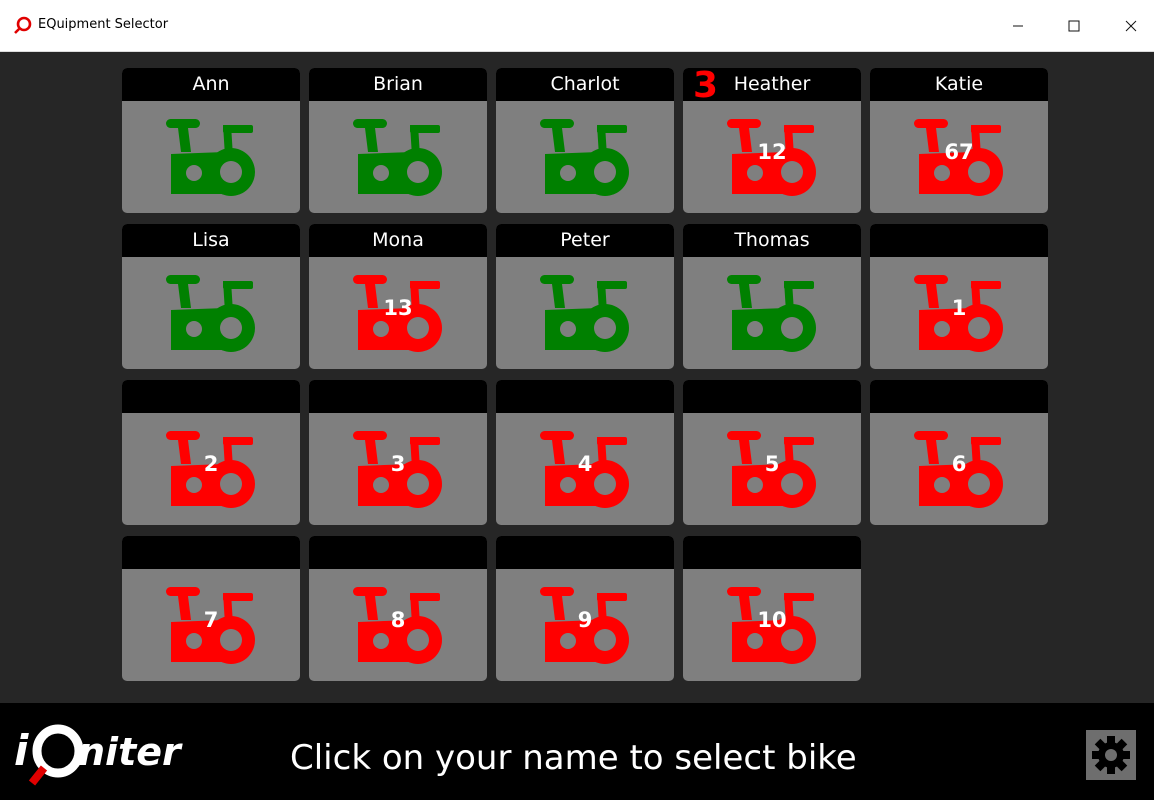 The width and height of the screenshot is (1154, 800). I want to click on bike-number: 8, so click(398, 620).